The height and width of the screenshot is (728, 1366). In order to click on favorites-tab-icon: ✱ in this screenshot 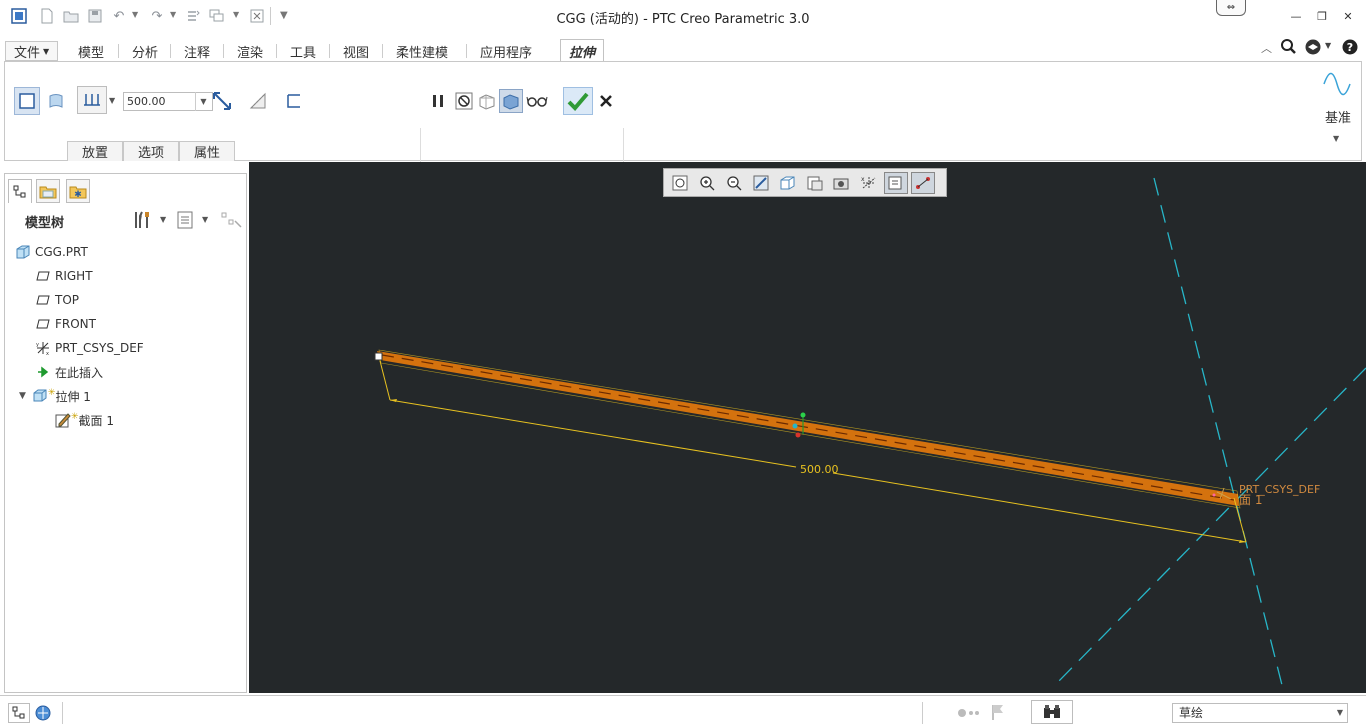, I will do `click(78, 191)`.